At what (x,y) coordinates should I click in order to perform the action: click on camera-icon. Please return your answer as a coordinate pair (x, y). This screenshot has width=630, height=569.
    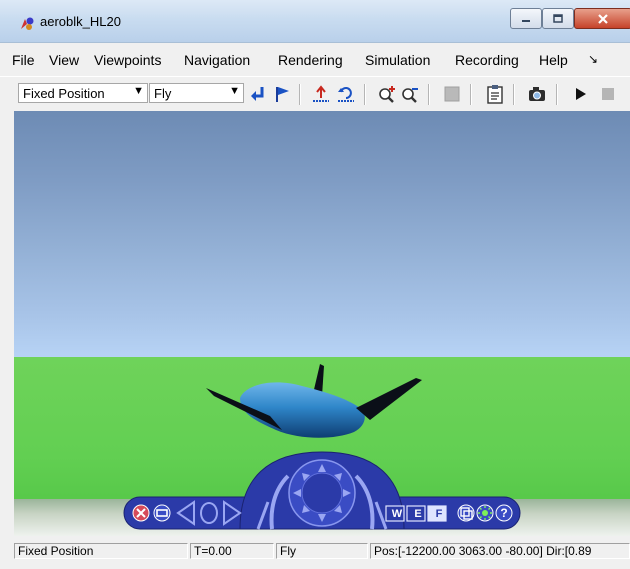
    Looking at the image, I should click on (537, 94).